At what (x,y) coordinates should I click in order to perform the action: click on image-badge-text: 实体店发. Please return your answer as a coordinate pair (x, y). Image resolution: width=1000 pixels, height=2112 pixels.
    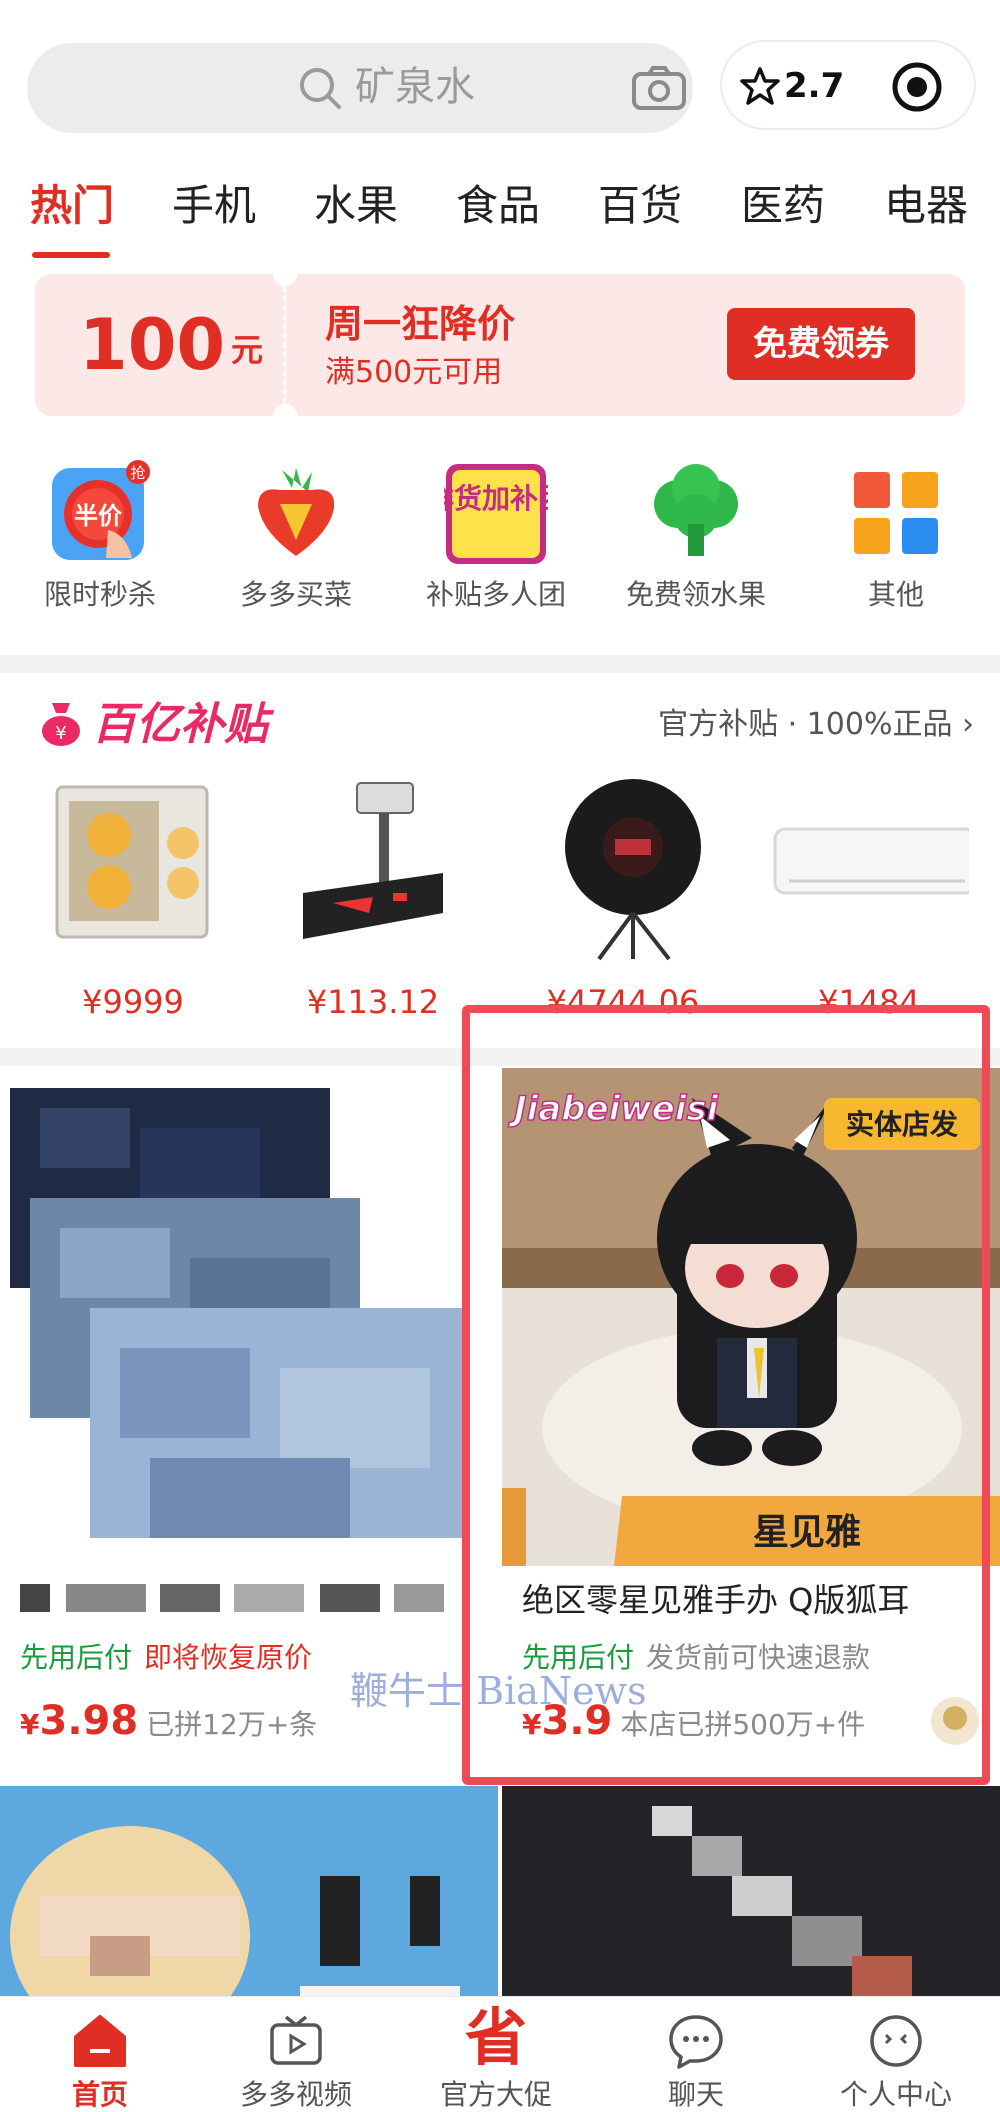
    Looking at the image, I should click on (902, 1124).